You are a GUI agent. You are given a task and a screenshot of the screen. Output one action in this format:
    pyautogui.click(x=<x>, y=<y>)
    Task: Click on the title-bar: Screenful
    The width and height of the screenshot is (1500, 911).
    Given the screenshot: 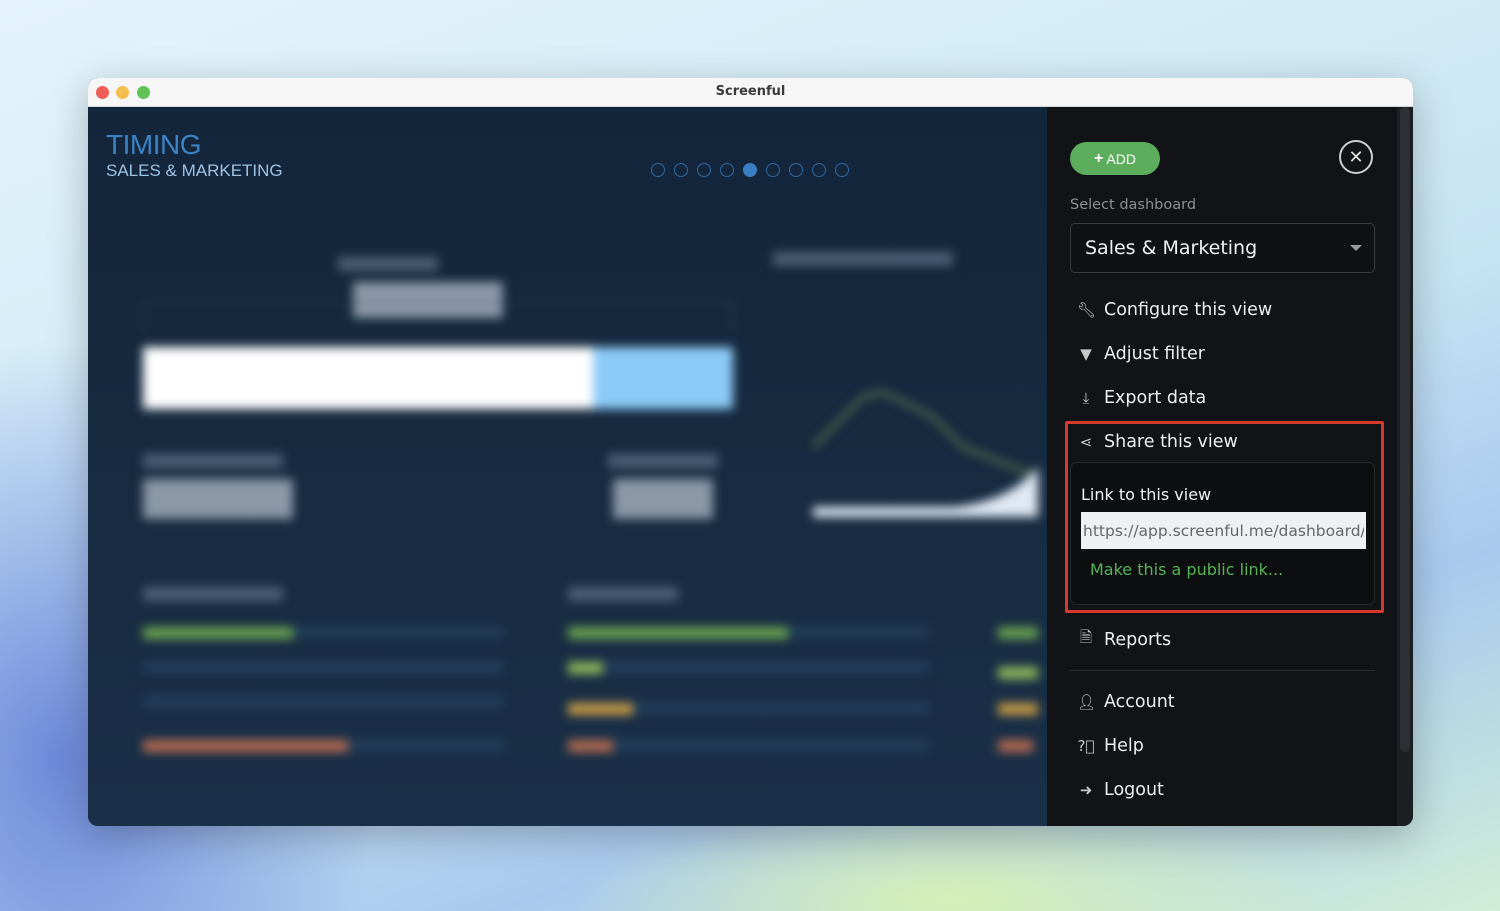 What is the action you would take?
    pyautogui.click(x=750, y=92)
    